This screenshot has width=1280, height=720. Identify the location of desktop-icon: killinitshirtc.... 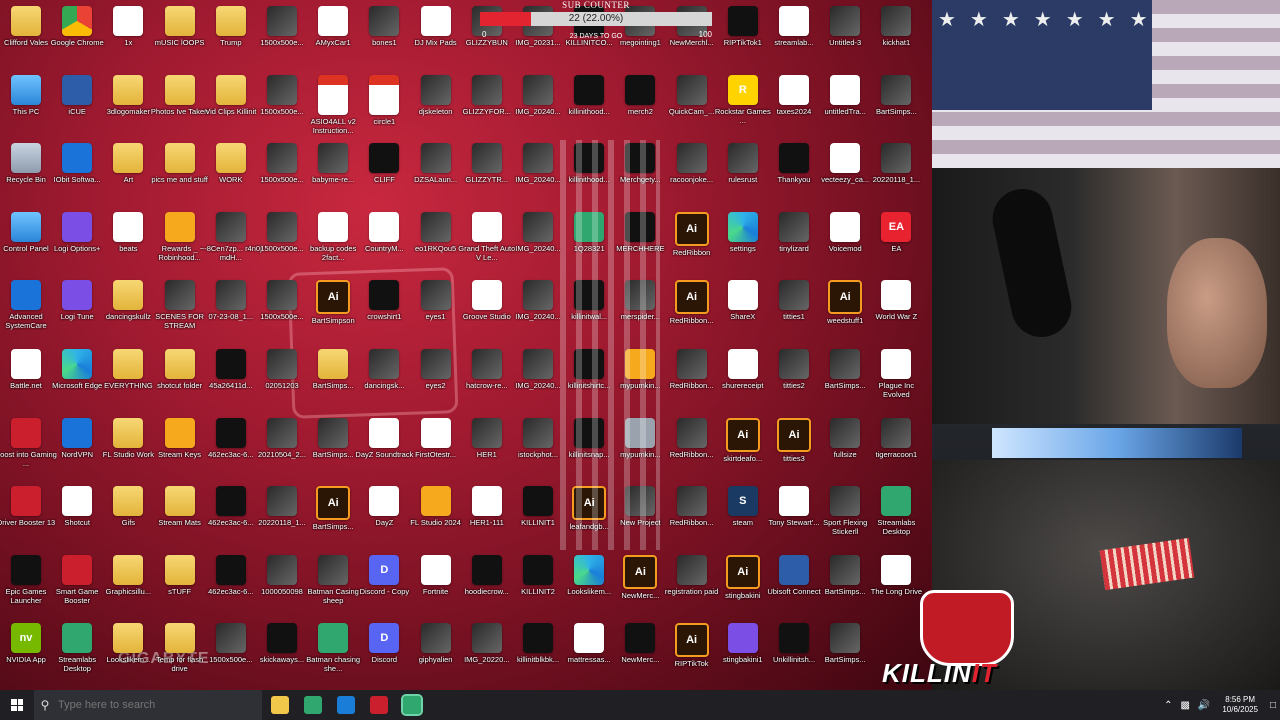
(589, 369).